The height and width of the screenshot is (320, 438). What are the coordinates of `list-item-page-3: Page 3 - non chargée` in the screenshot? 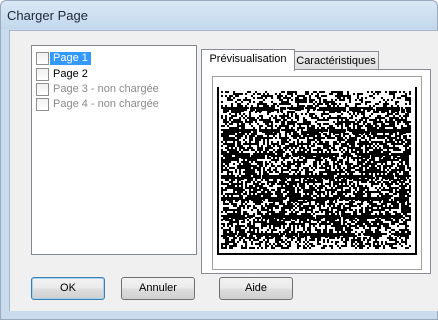 It's located at (114, 89).